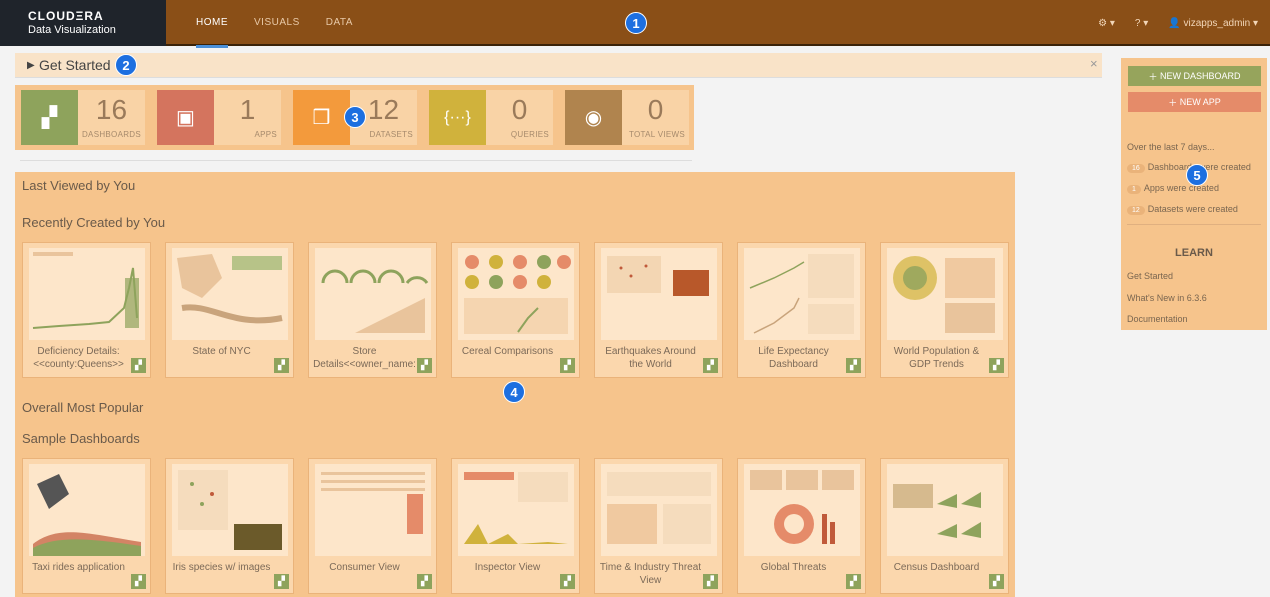 The image size is (1270, 597). I want to click on card-title: Time & Industry Threat View, so click(650, 574).